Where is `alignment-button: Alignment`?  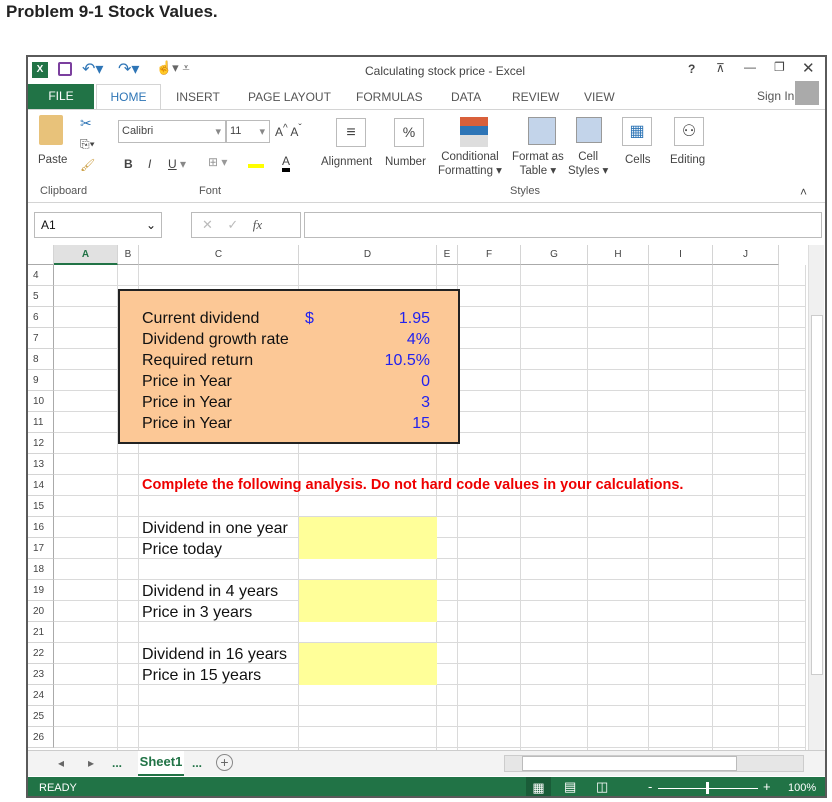 alignment-button: Alignment is located at coordinates (346, 162).